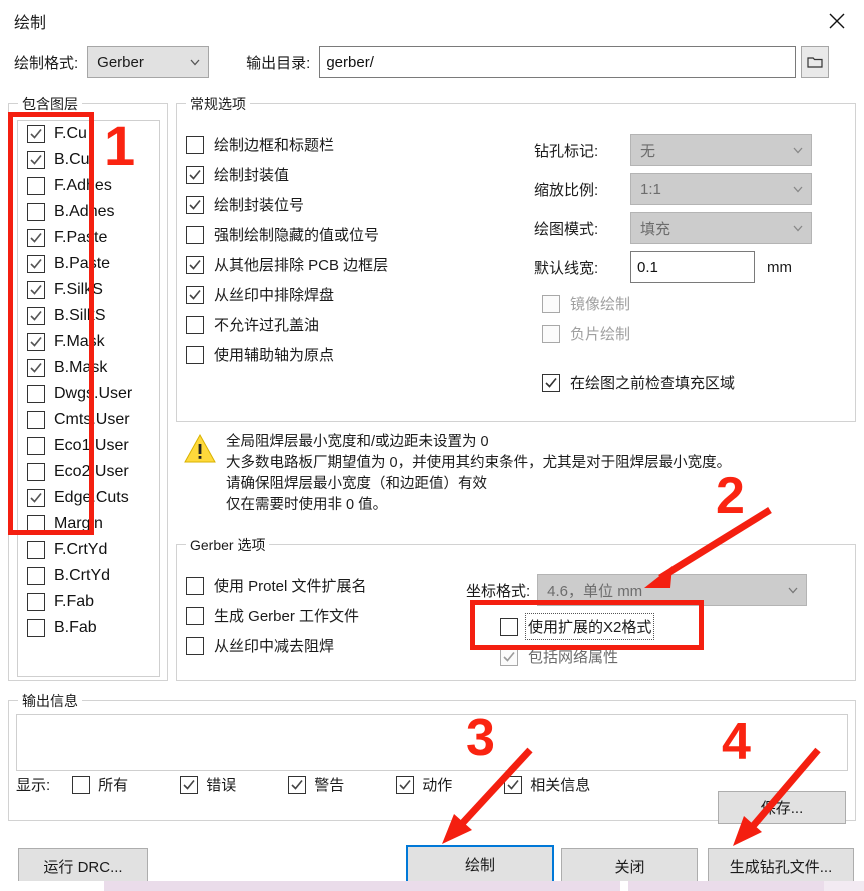 The image size is (864, 891). I want to click on top-controls-row: 绘制格式: Gerber 输出目录: gerber/, so click(432, 60).